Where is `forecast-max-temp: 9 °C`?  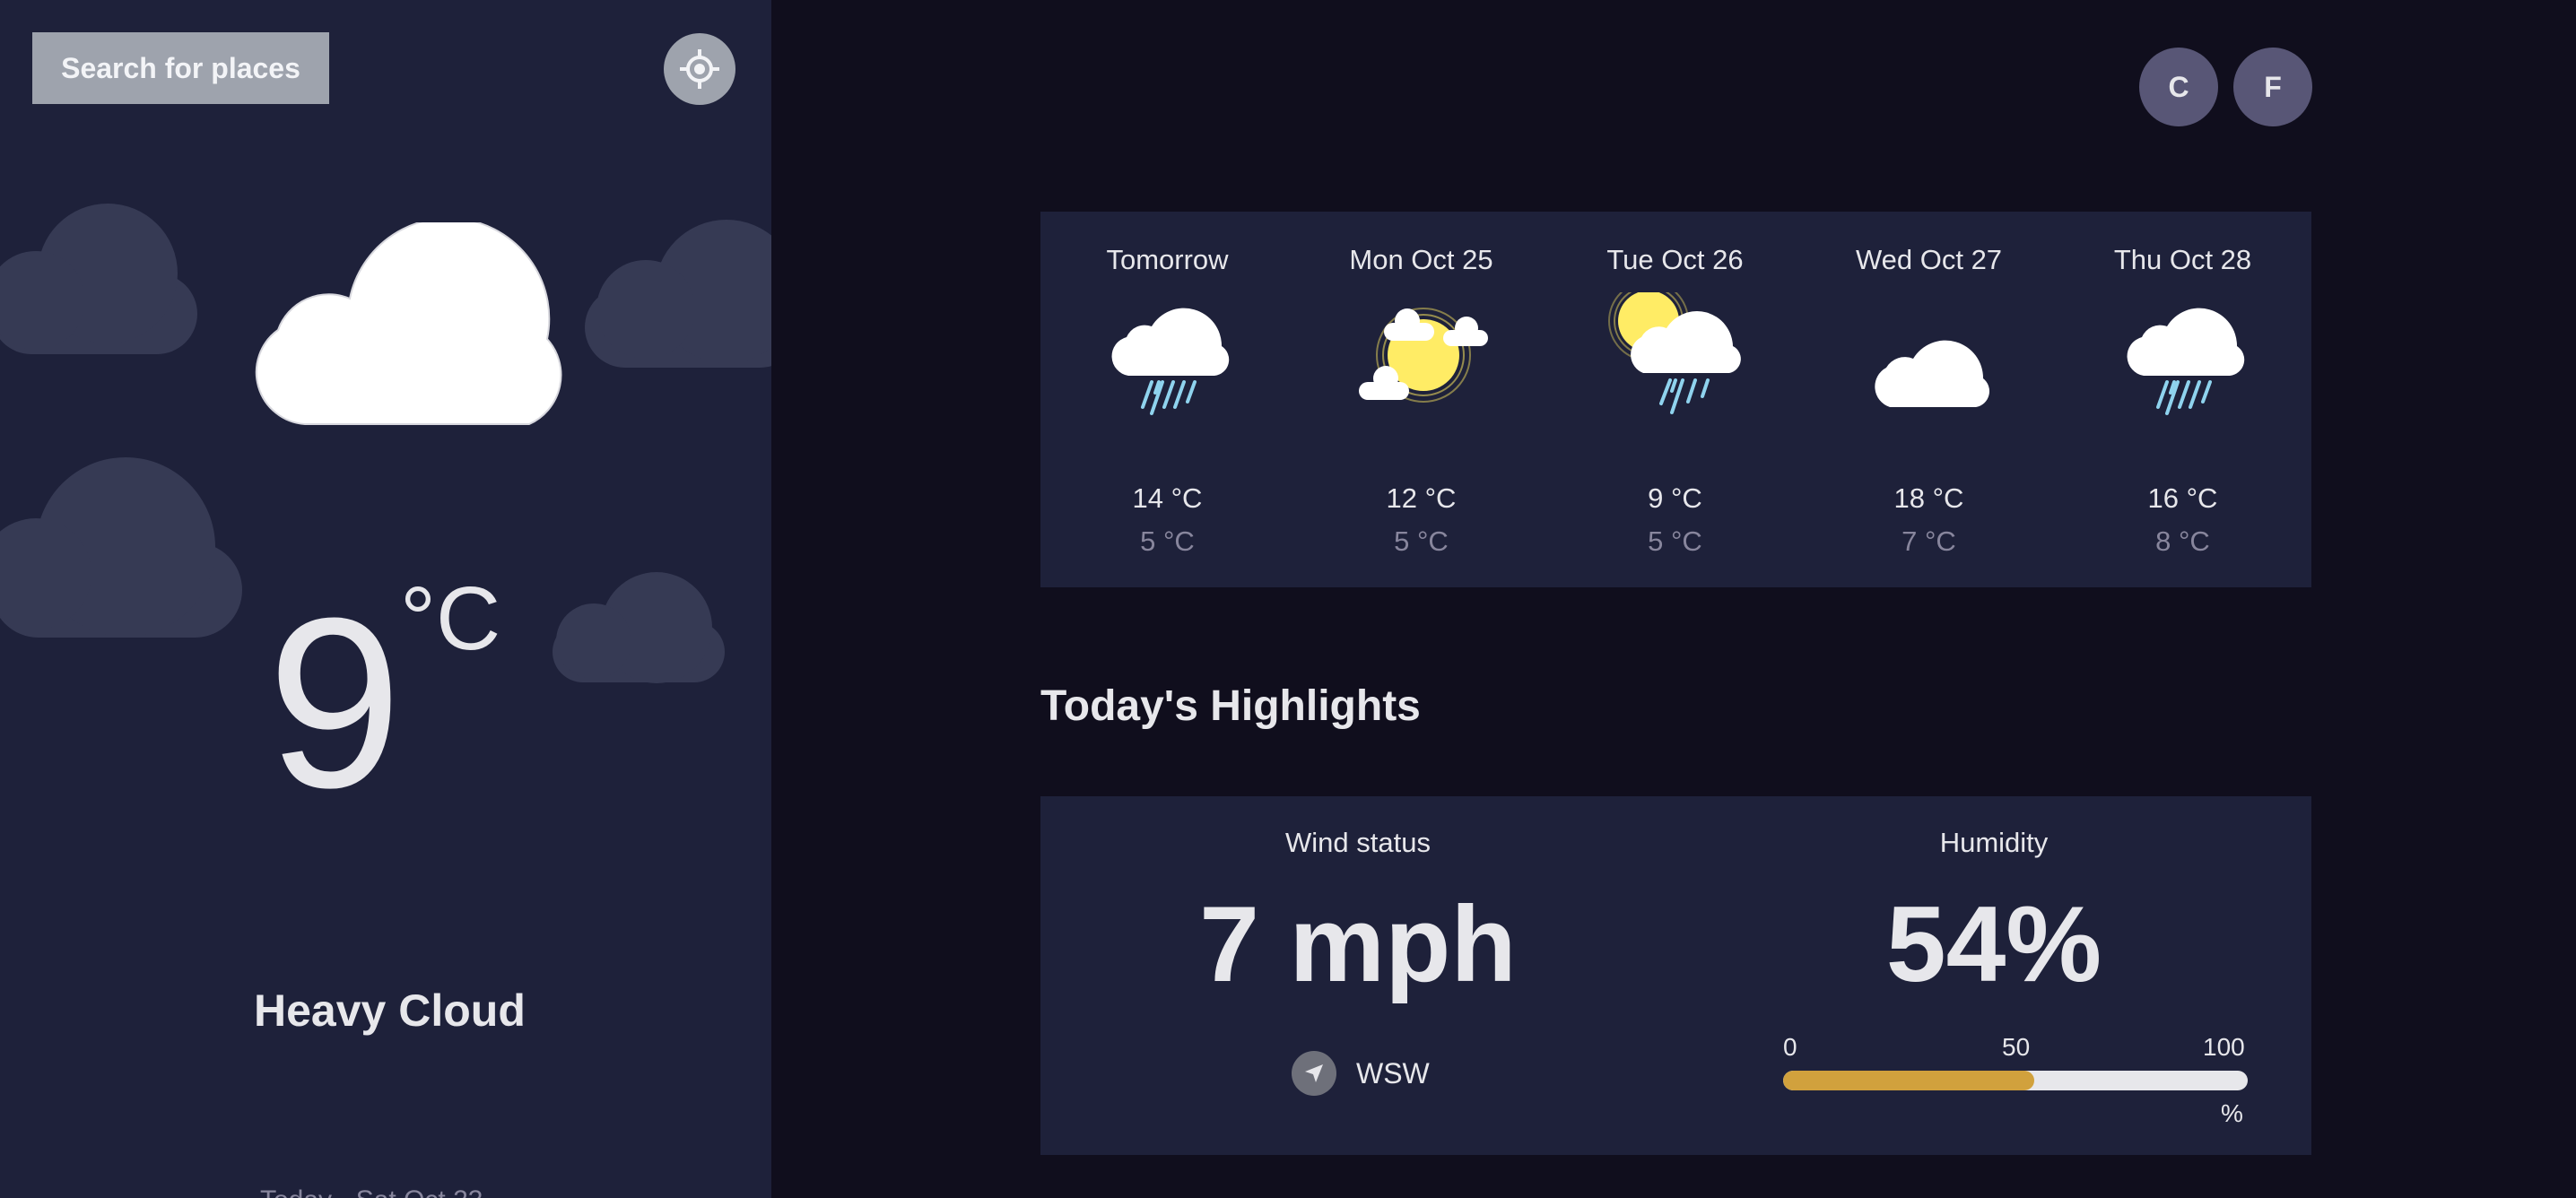 forecast-max-temp: 9 °C is located at coordinates (1675, 498).